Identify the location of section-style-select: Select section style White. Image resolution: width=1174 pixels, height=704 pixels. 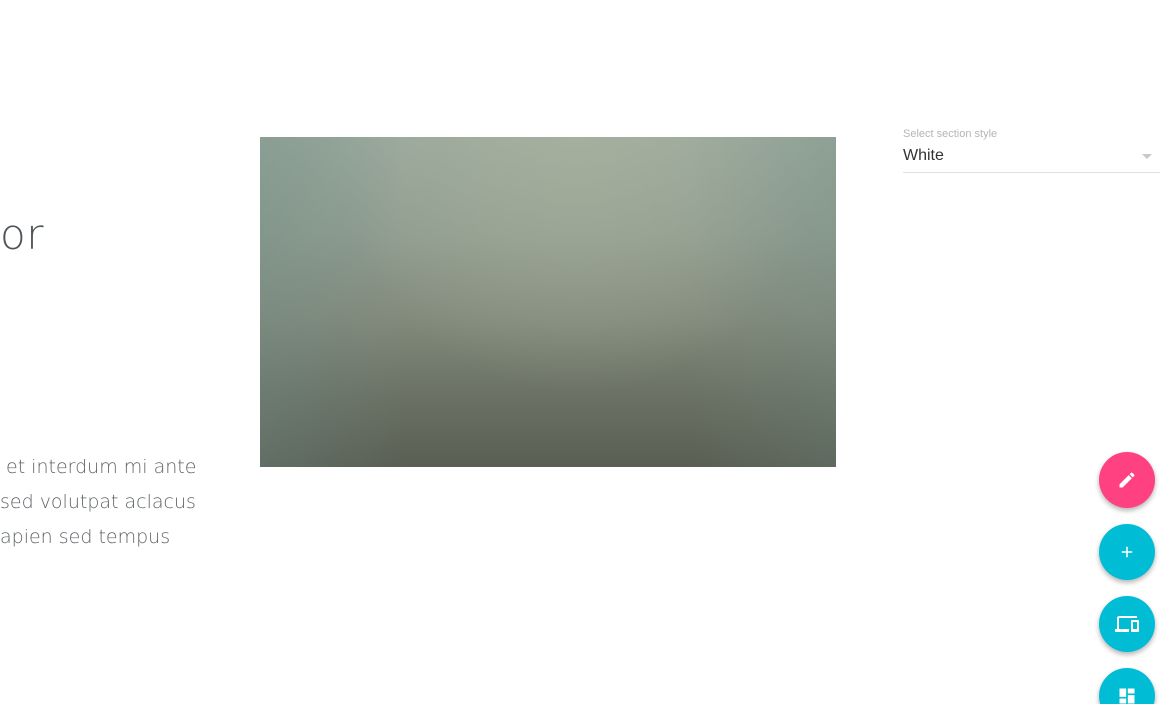
(1031, 150).